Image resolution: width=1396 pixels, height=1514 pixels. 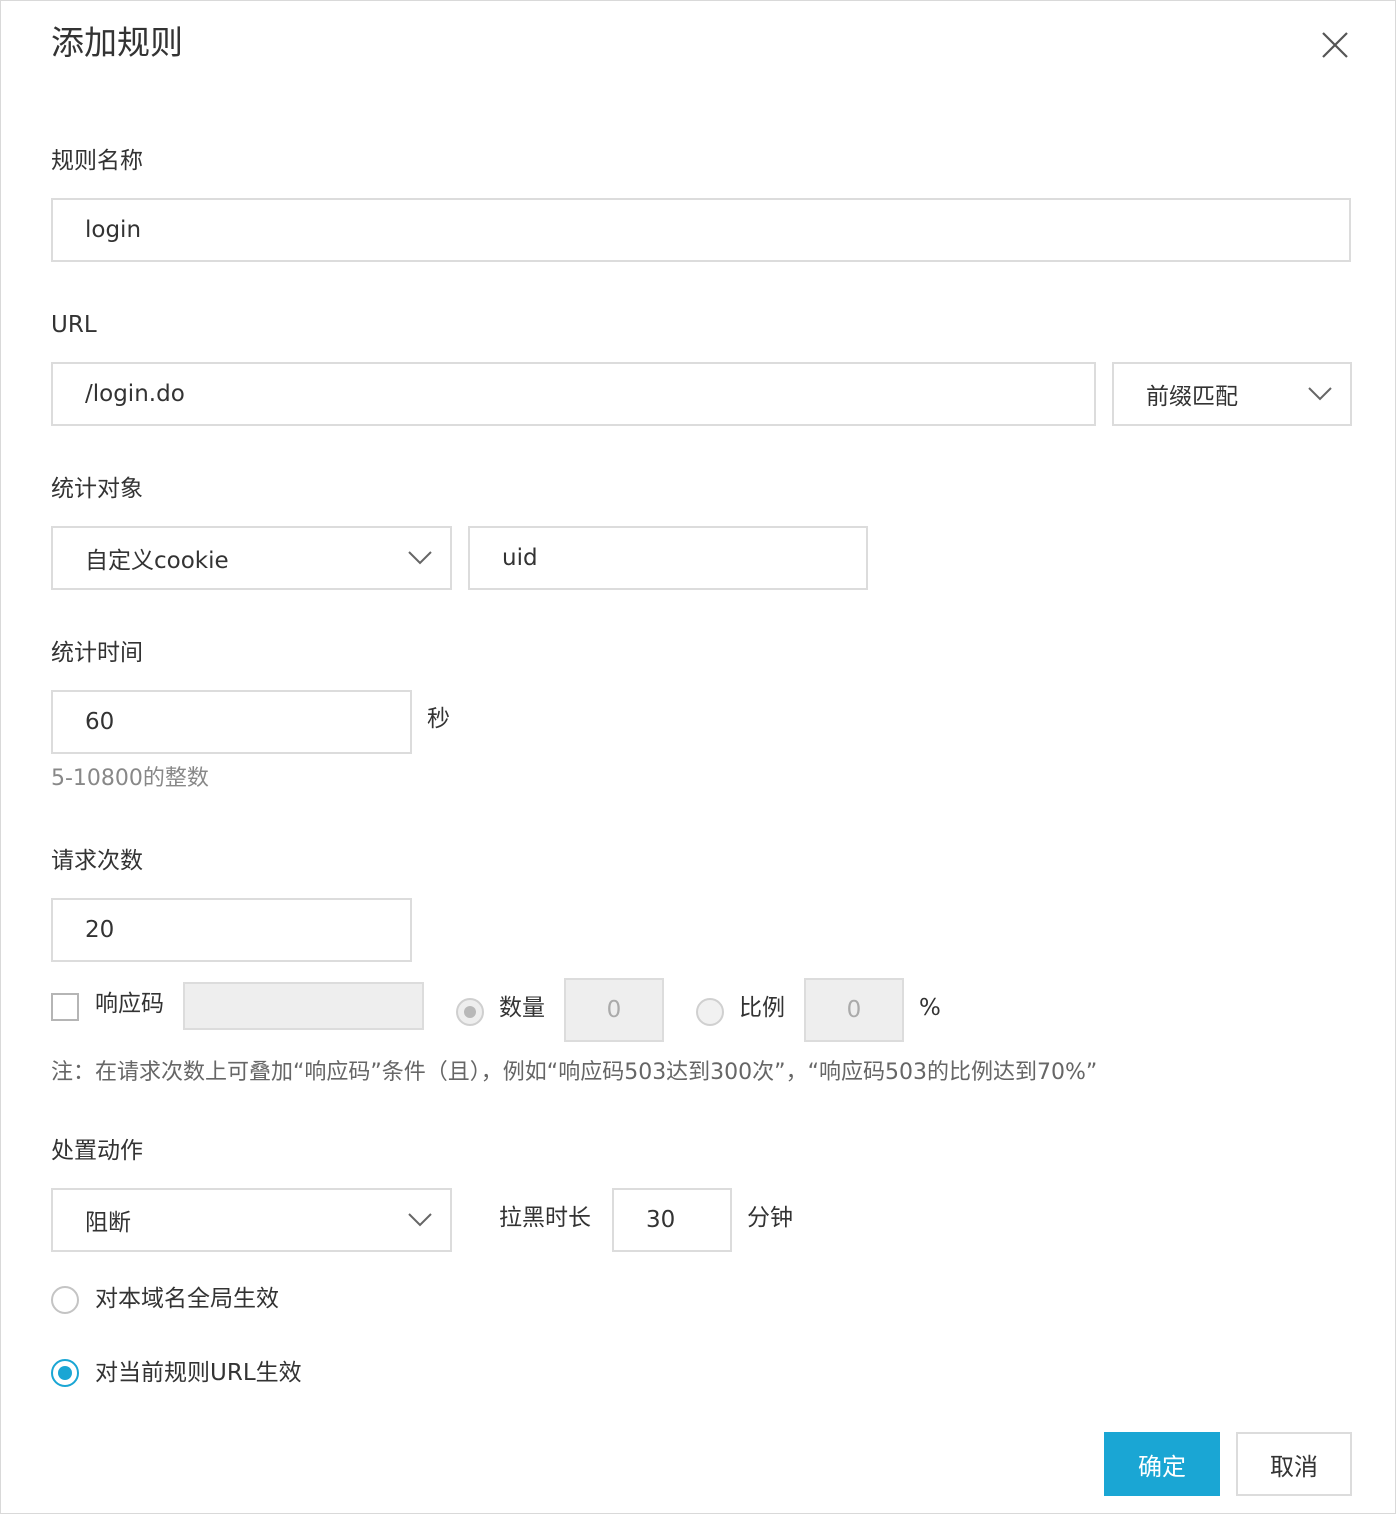 I want to click on scope-global-radio, so click(x=65, y=1300).